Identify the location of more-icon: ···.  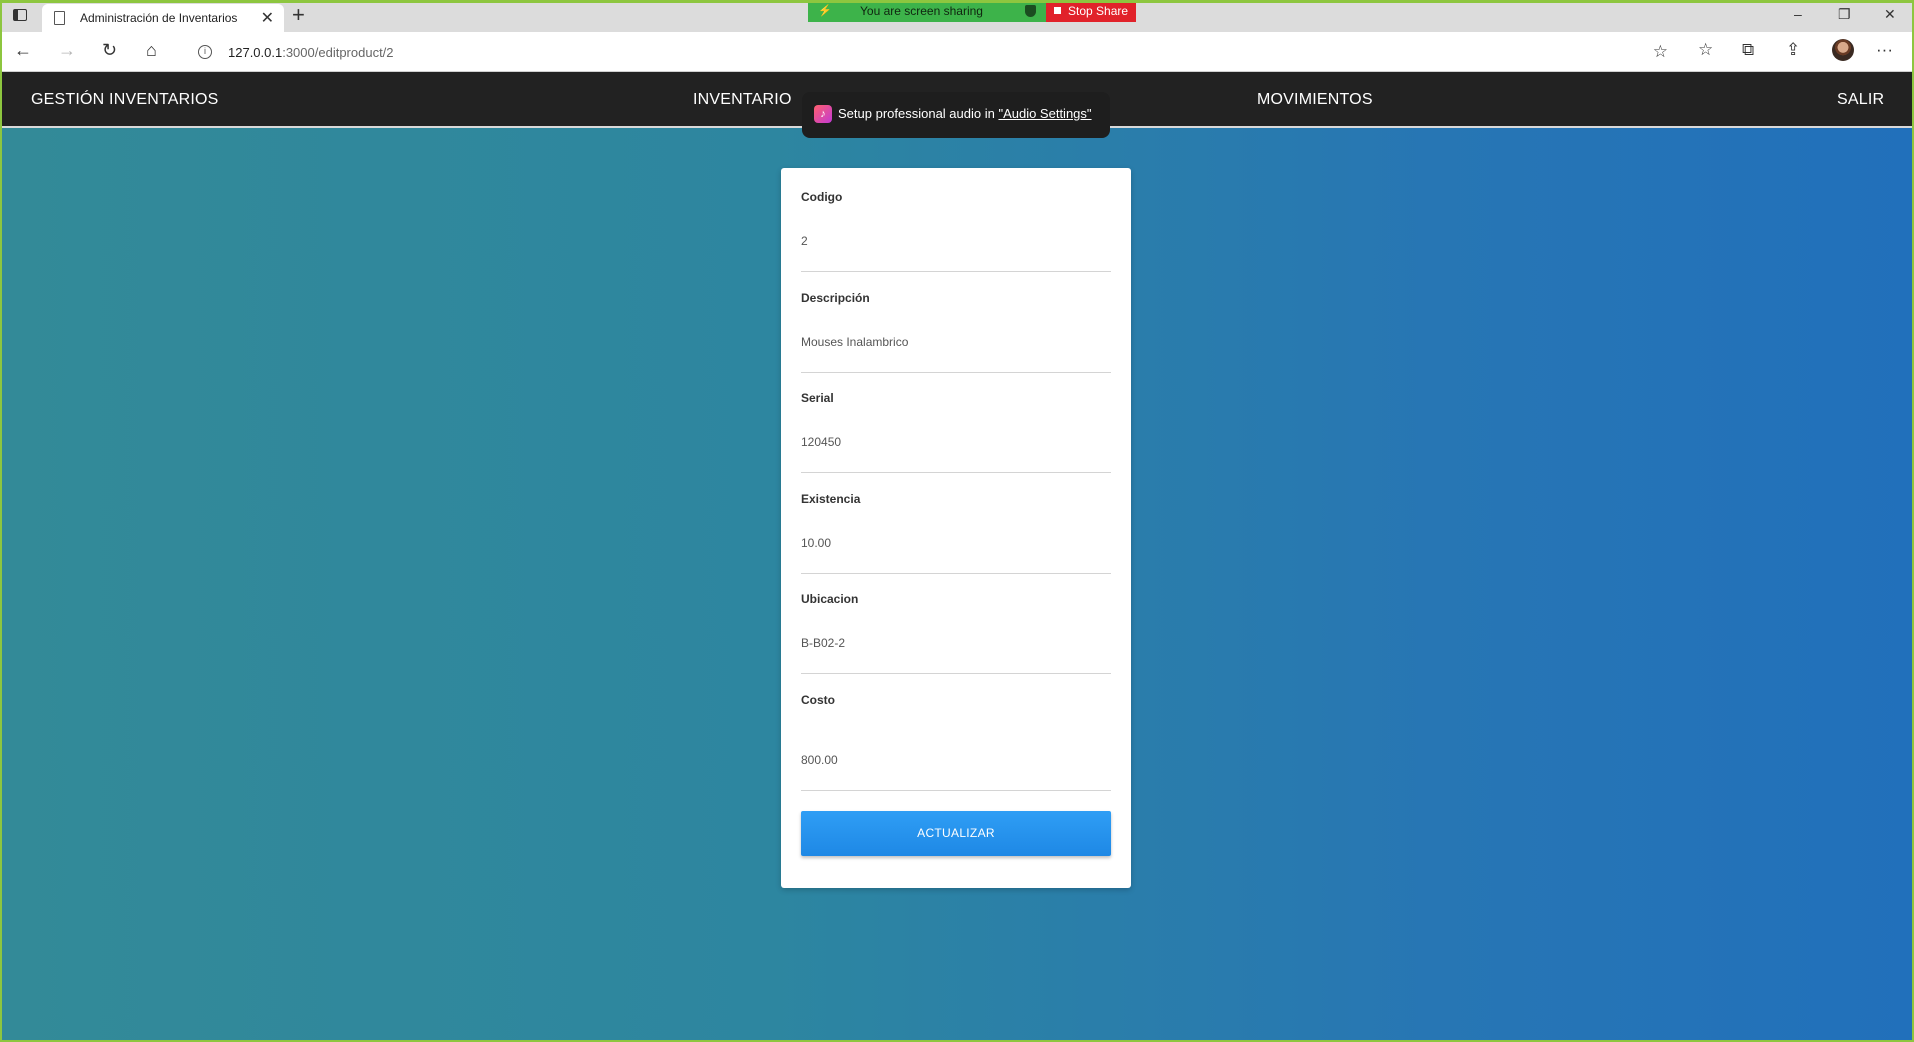
(1884, 50).